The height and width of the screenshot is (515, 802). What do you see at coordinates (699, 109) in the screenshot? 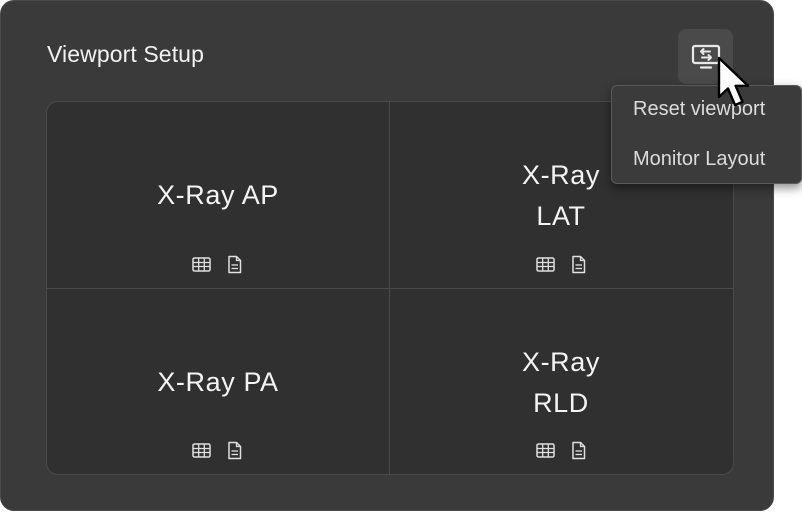
I see `menu-item-reset-viewport: Reset viewport` at bounding box center [699, 109].